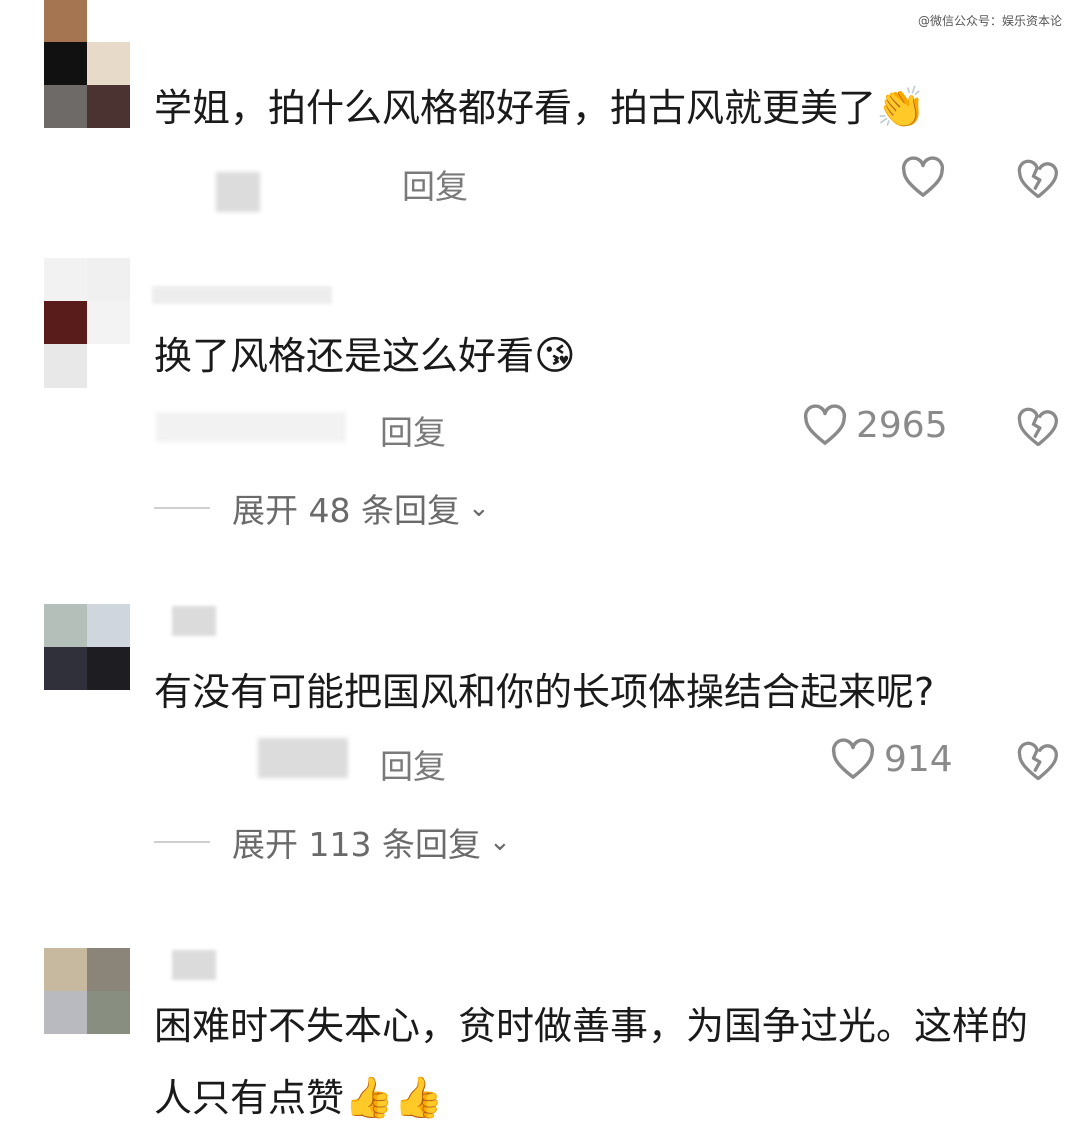 The width and height of the screenshot is (1080, 1134). I want to click on watermark: @微信公众号：娱乐资本论, so click(989, 21).